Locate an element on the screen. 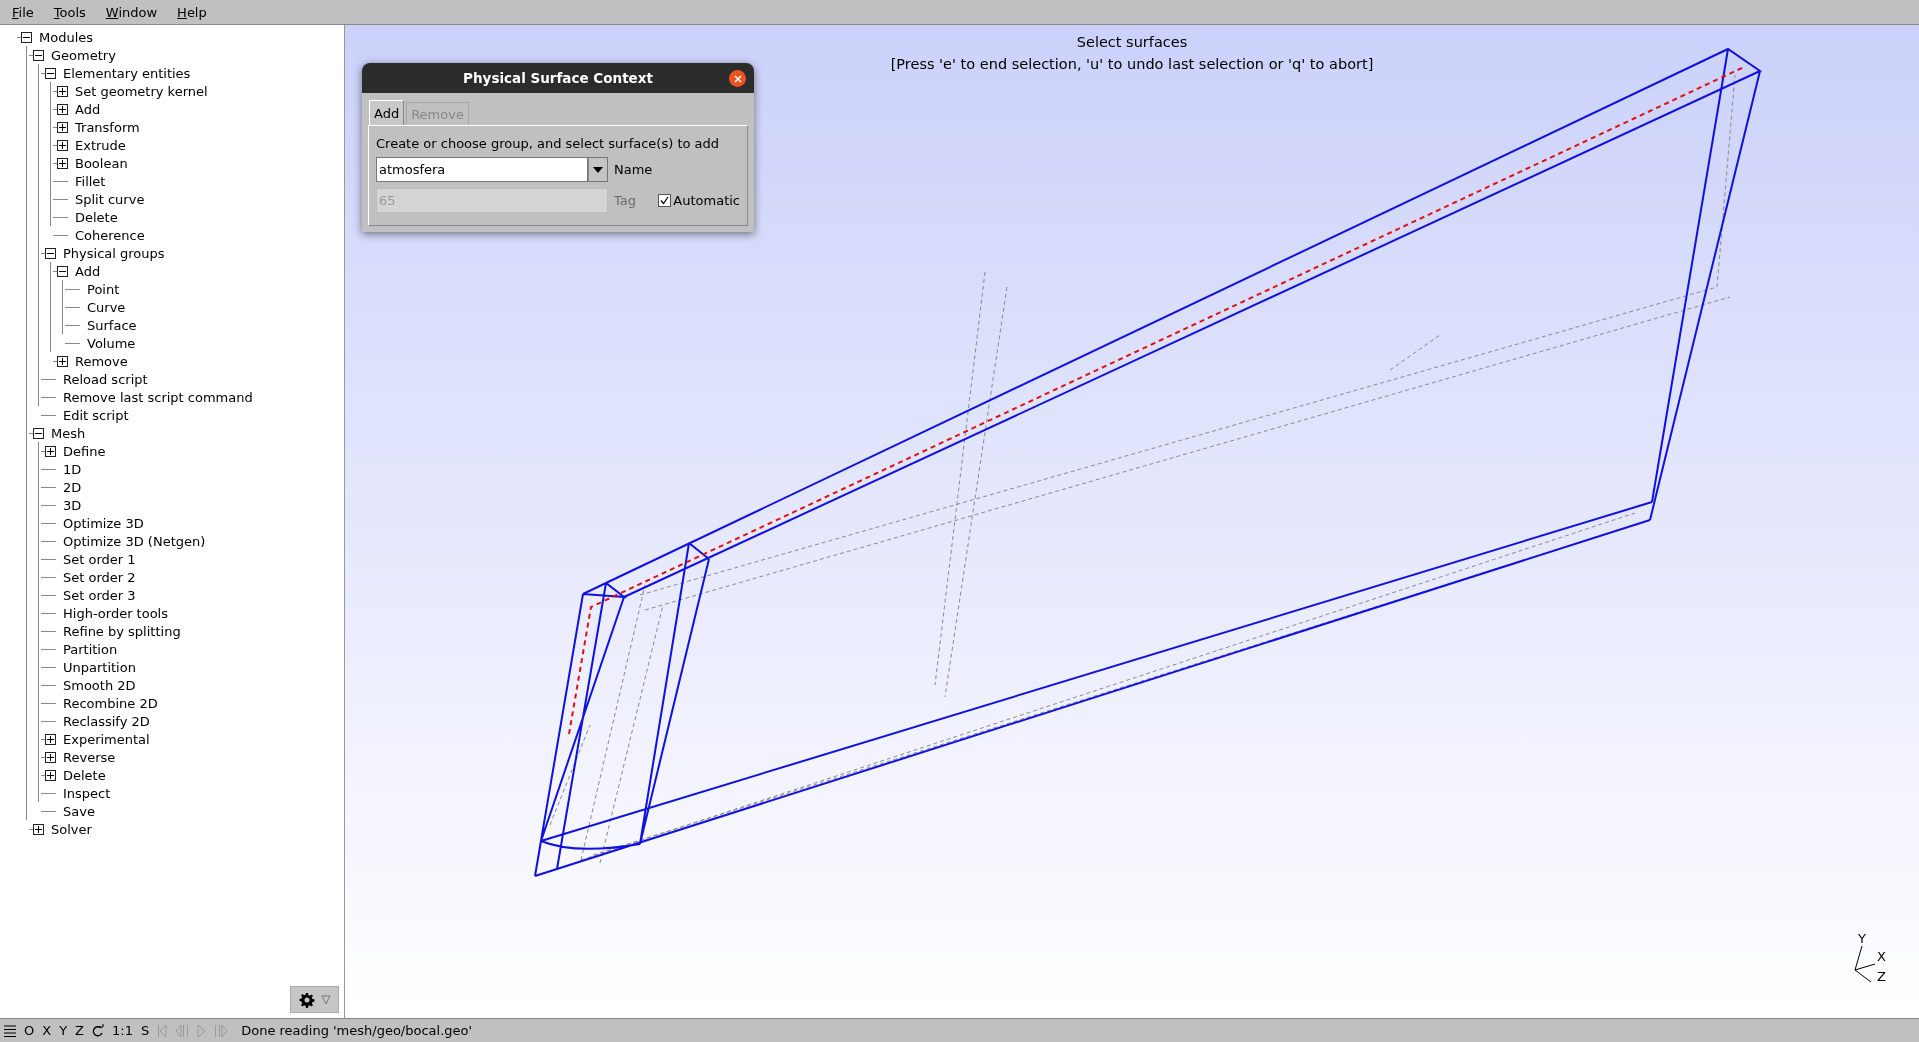  view-button: X is located at coordinates (47, 1030).